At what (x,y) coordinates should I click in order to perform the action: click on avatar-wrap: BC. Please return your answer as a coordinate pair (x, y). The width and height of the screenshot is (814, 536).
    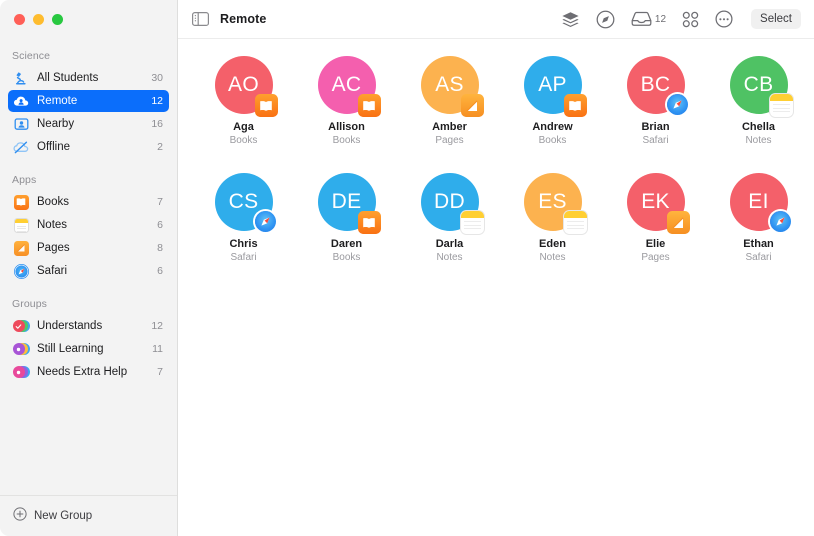
    Looking at the image, I should click on (657, 85).